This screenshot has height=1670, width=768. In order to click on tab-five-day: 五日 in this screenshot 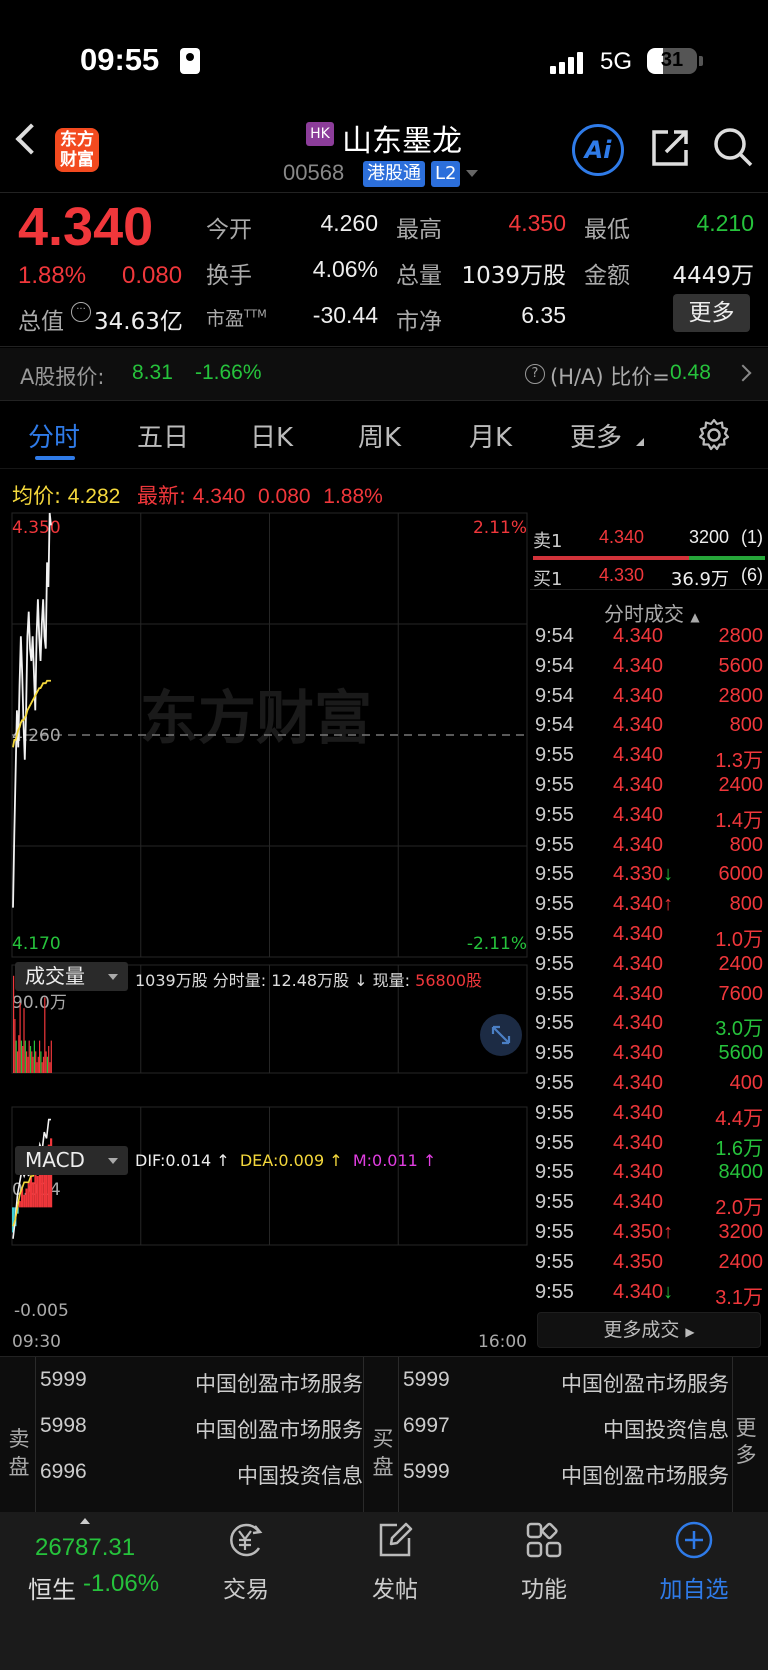, I will do `click(163, 435)`.